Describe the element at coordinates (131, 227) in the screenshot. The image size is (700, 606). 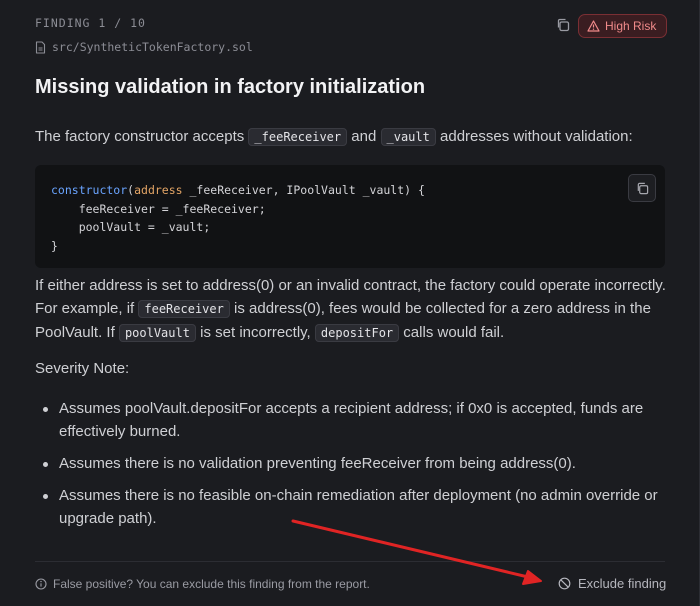
I see `code-line: poolVault = _vault;` at that location.